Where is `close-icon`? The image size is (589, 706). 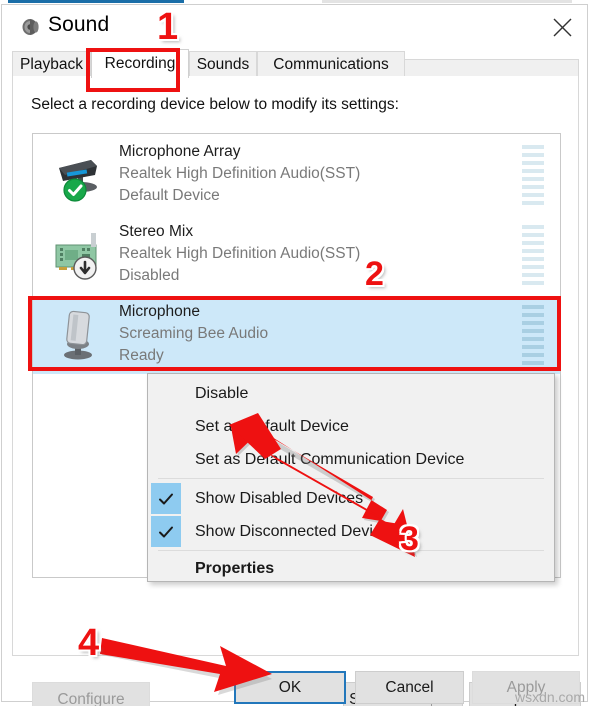
close-icon is located at coordinates (562, 27).